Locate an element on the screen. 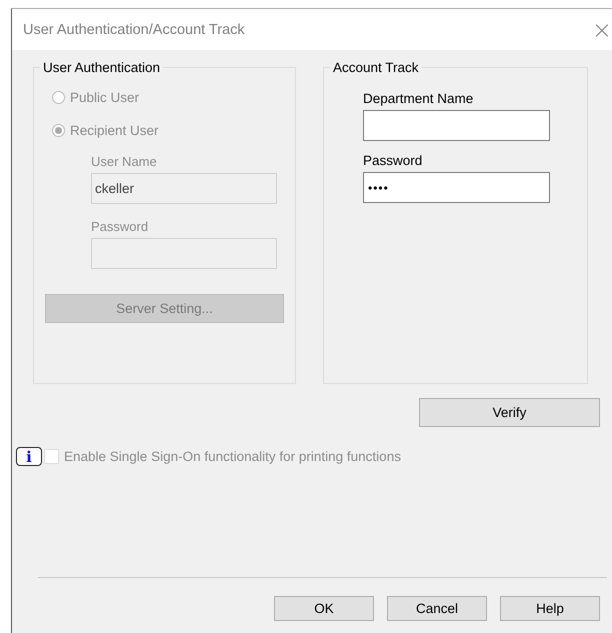  close-button: × is located at coordinates (602, 30).